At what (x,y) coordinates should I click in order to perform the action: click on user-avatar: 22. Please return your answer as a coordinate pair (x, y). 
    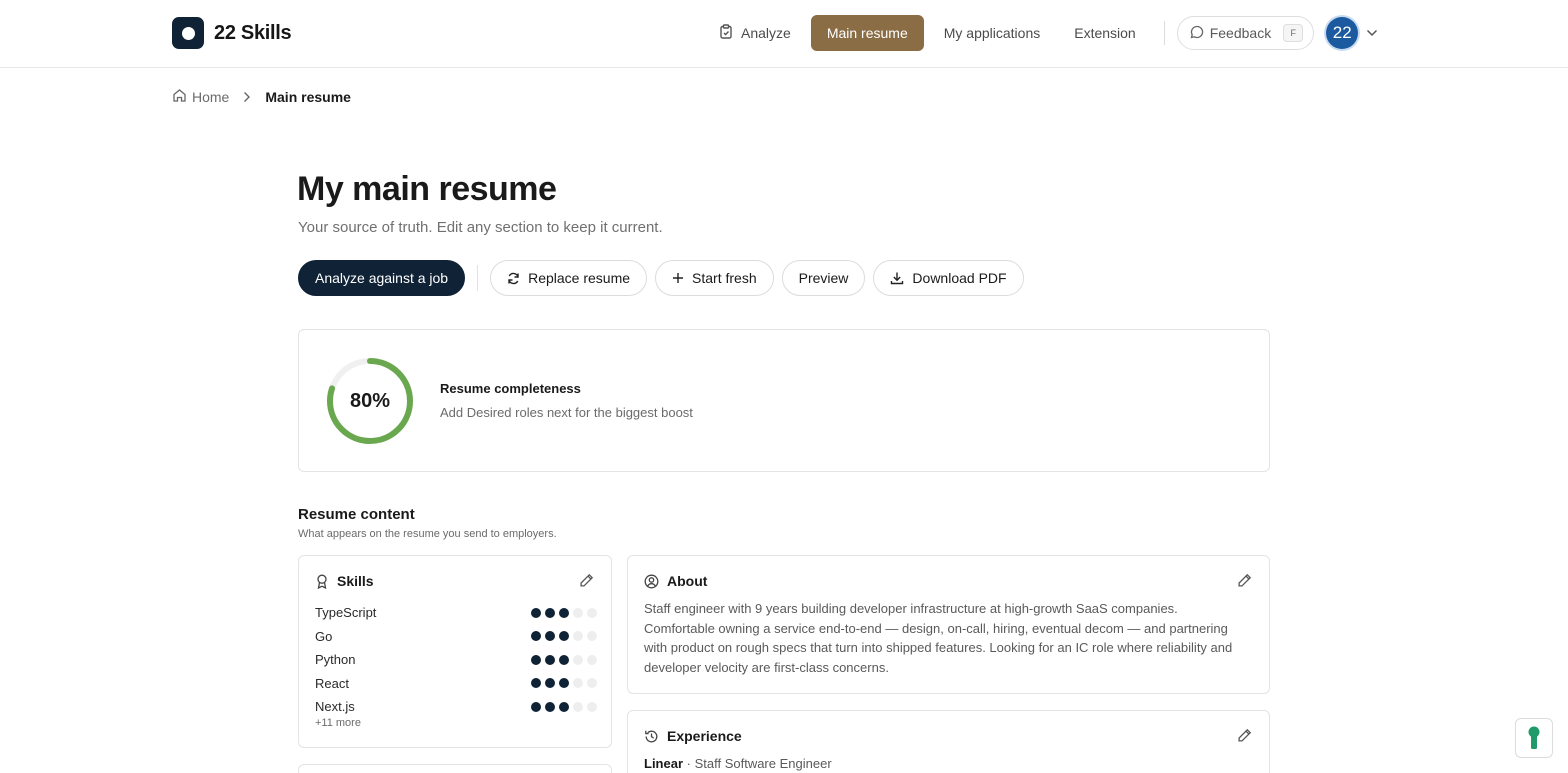
    Looking at the image, I should click on (1342, 33).